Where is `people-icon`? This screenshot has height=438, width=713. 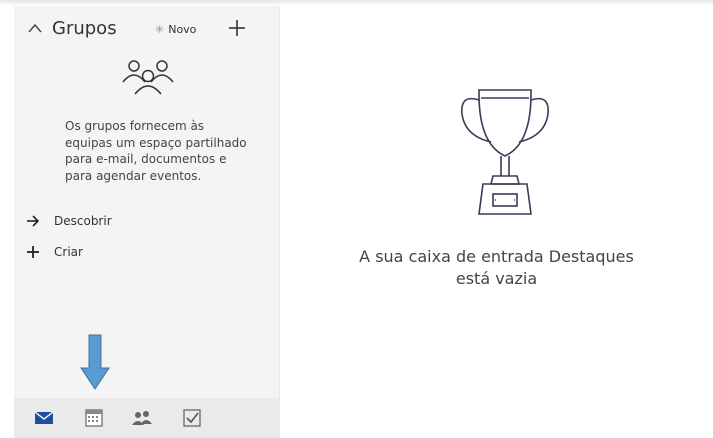 people-icon is located at coordinates (142, 418).